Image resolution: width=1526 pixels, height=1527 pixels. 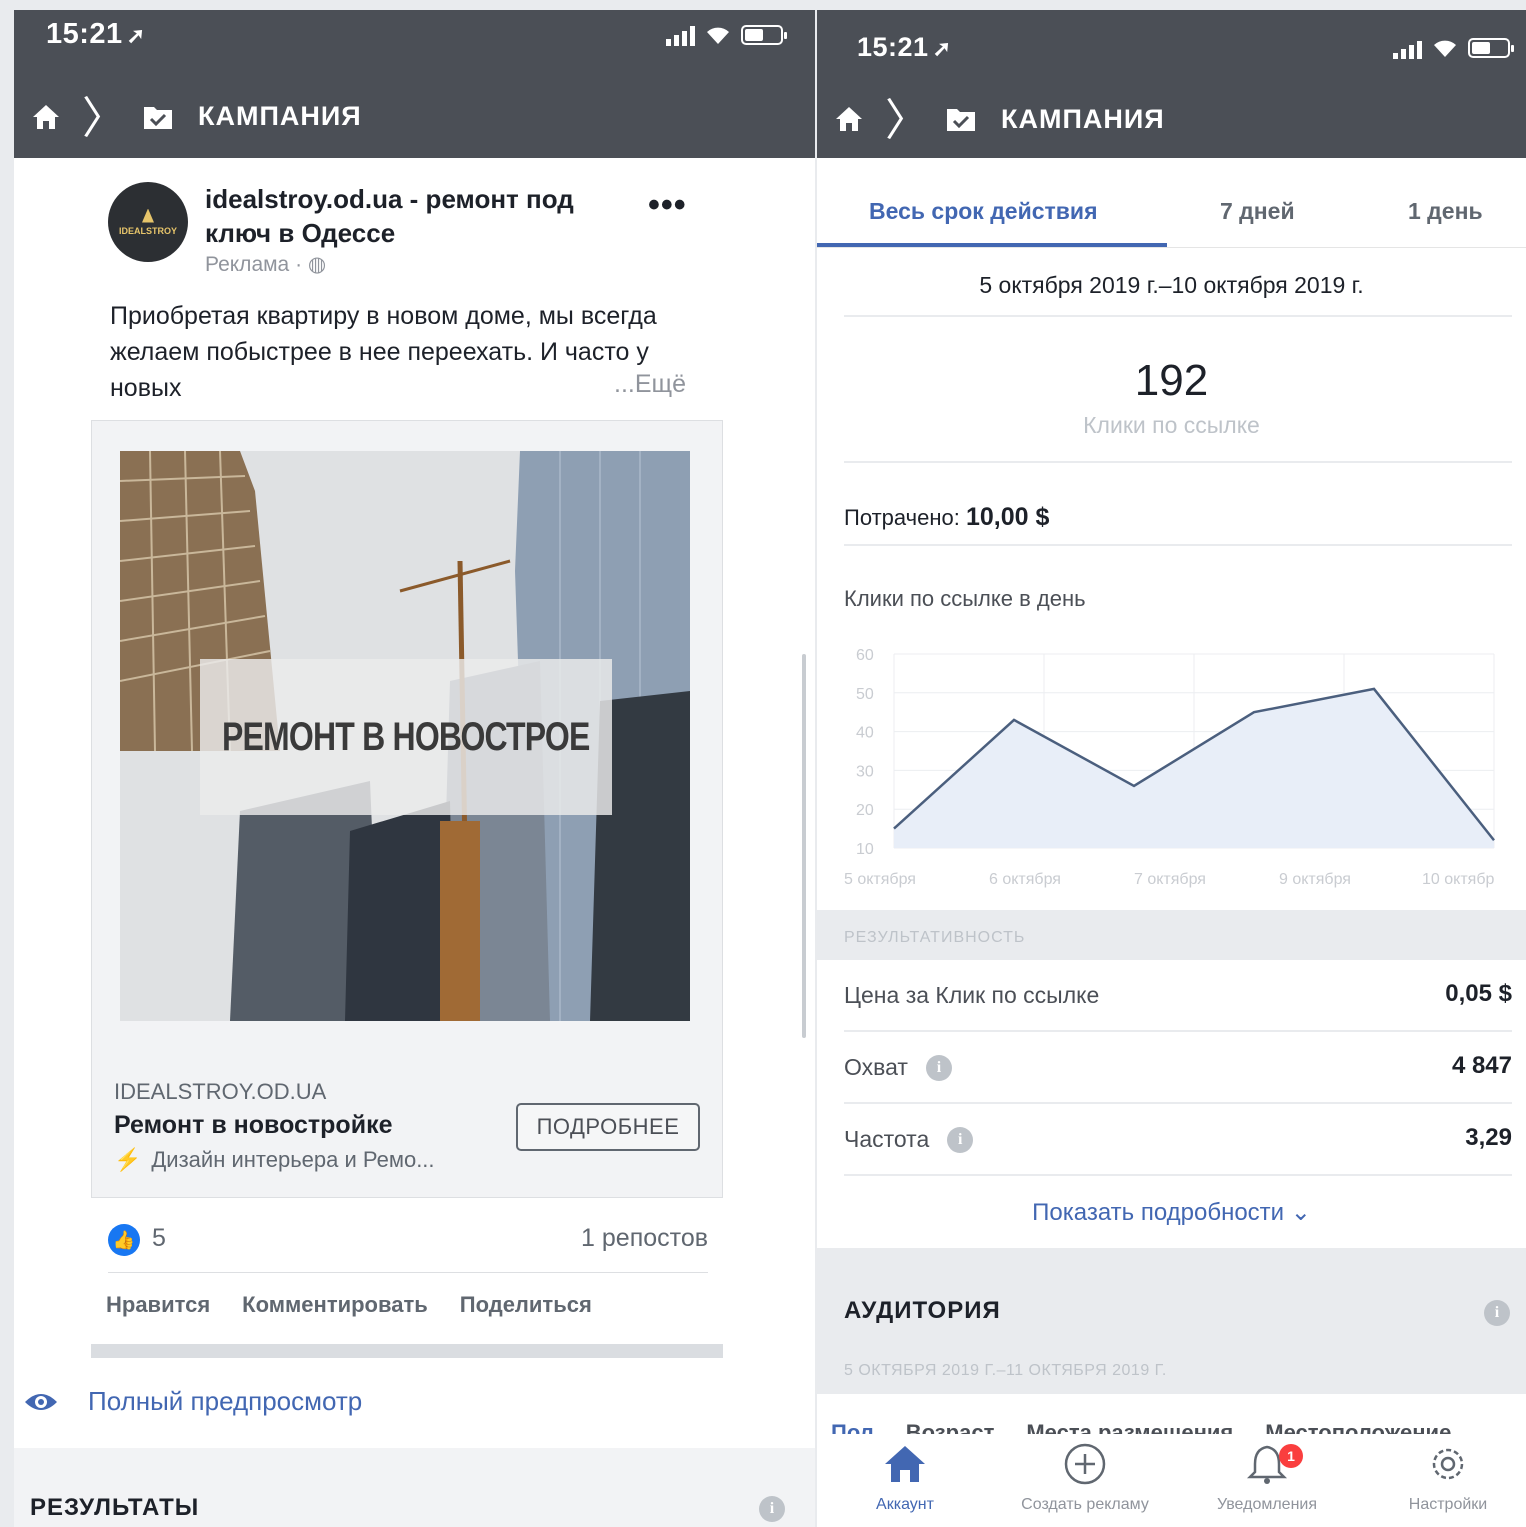 I want to click on y-tick-label: 10, so click(x=865, y=849).